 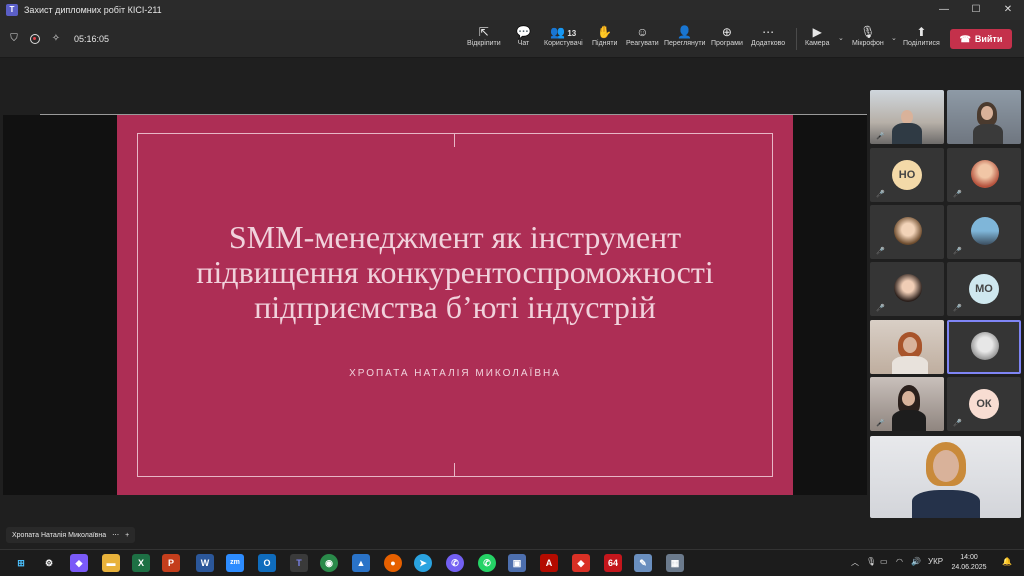 What do you see at coordinates (871, 561) in the screenshot?
I see `tray-microphone-icon: 🎙` at bounding box center [871, 561].